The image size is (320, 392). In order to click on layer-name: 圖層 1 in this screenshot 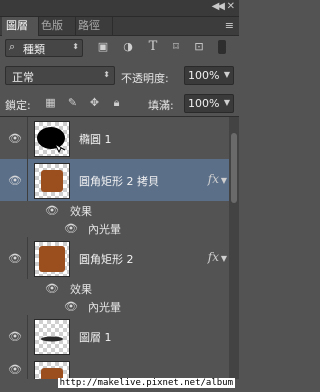, I will do `click(95, 337)`.